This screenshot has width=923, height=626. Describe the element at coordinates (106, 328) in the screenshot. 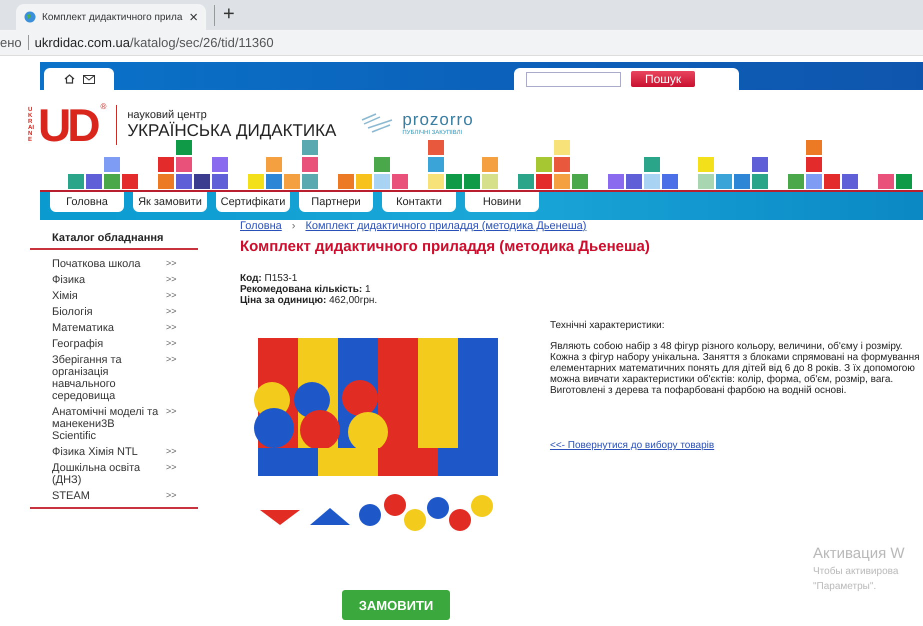

I see `catalog-link: Математика` at that location.